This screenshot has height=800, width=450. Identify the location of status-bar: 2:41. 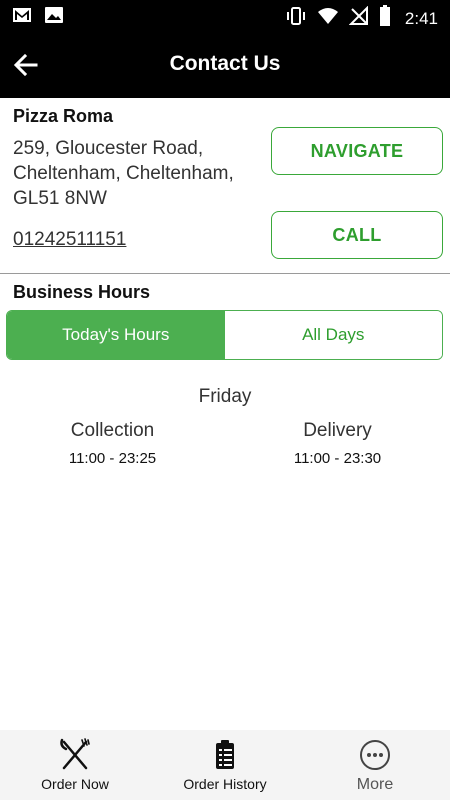
(225, 16).